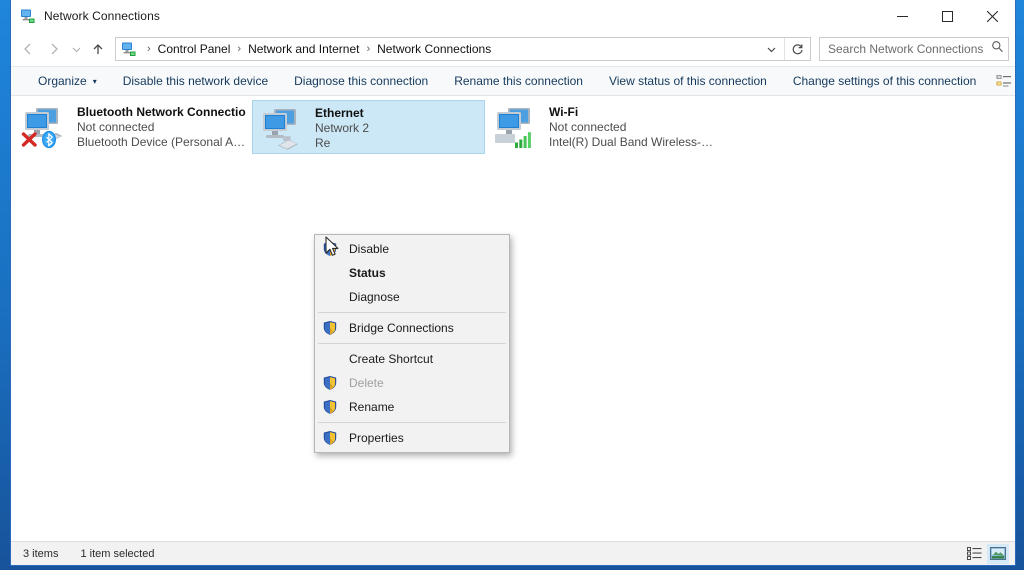  Describe the element at coordinates (412, 407) in the screenshot. I see `menu-item-rename: Rename` at that location.